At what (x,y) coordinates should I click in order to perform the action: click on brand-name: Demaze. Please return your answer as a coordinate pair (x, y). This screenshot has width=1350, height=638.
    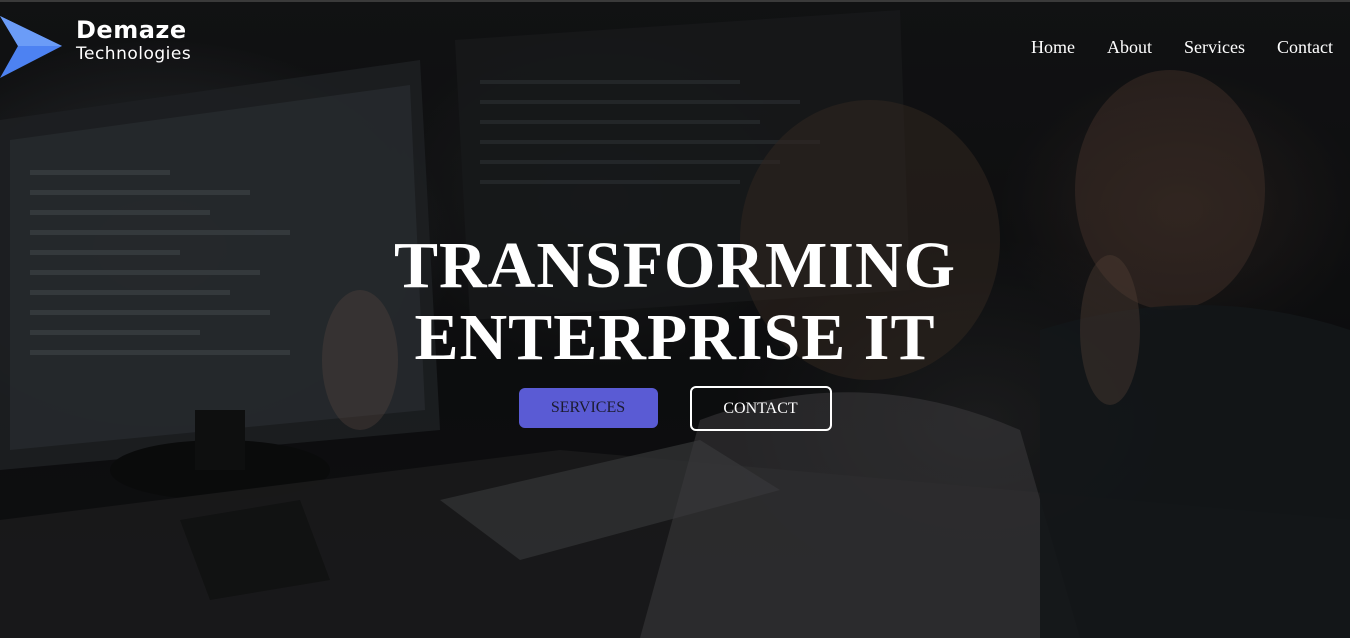
    Looking at the image, I should click on (131, 30).